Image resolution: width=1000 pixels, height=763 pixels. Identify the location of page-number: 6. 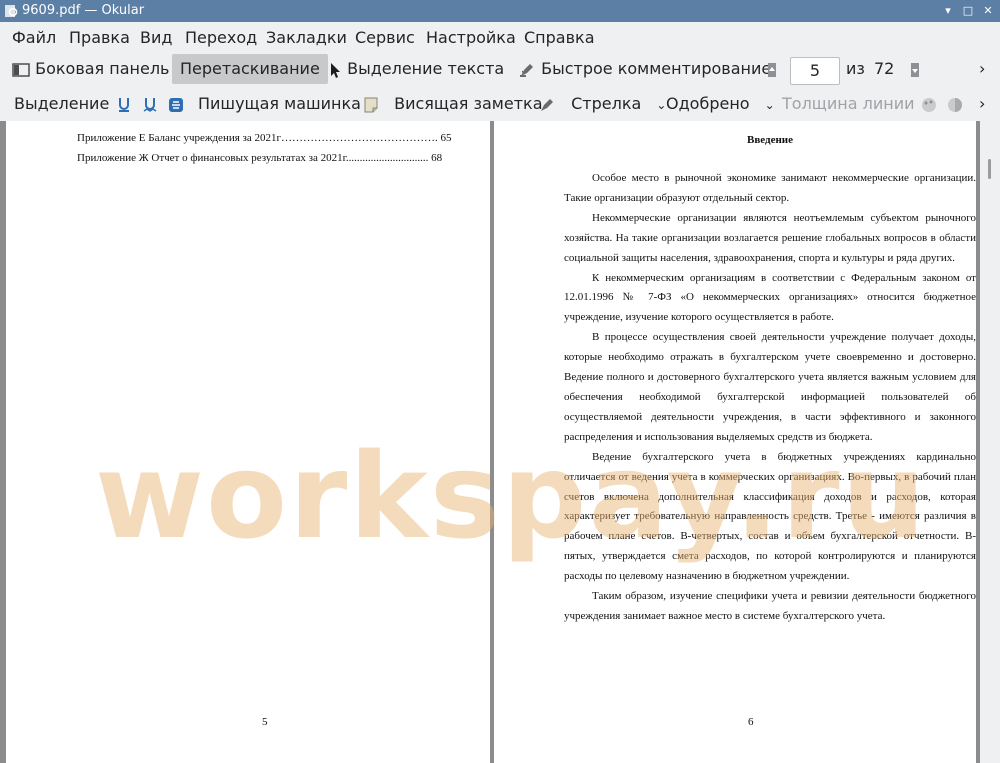
(751, 722).